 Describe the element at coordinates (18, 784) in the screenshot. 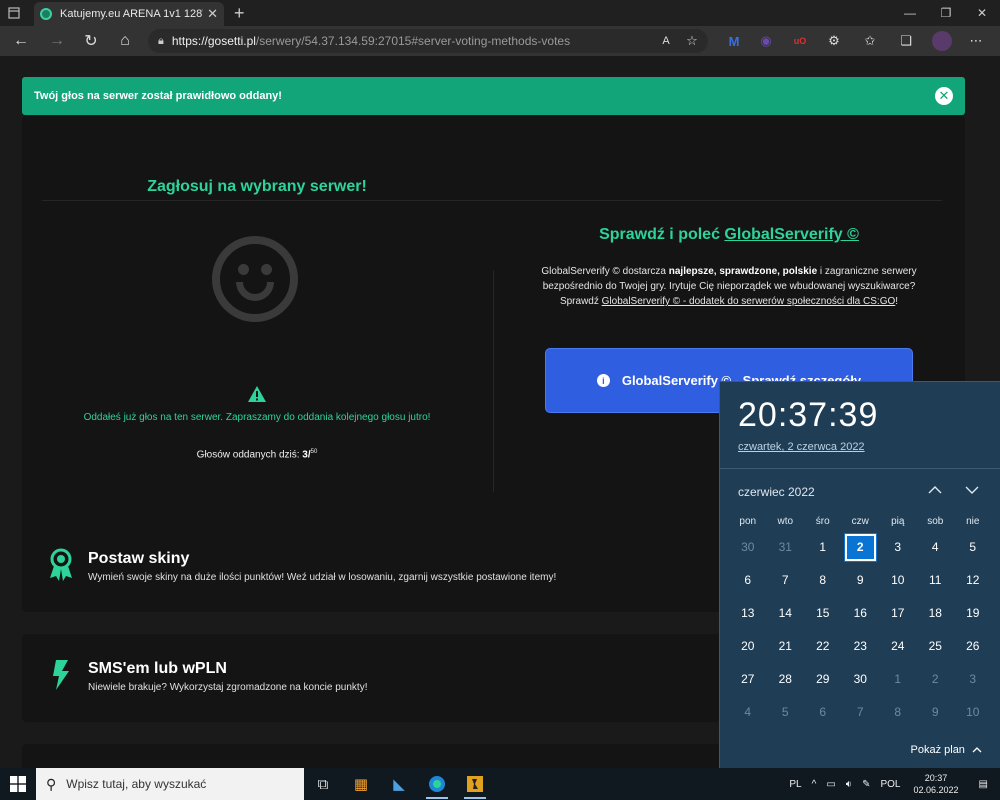

I see `windows-start-icon` at that location.